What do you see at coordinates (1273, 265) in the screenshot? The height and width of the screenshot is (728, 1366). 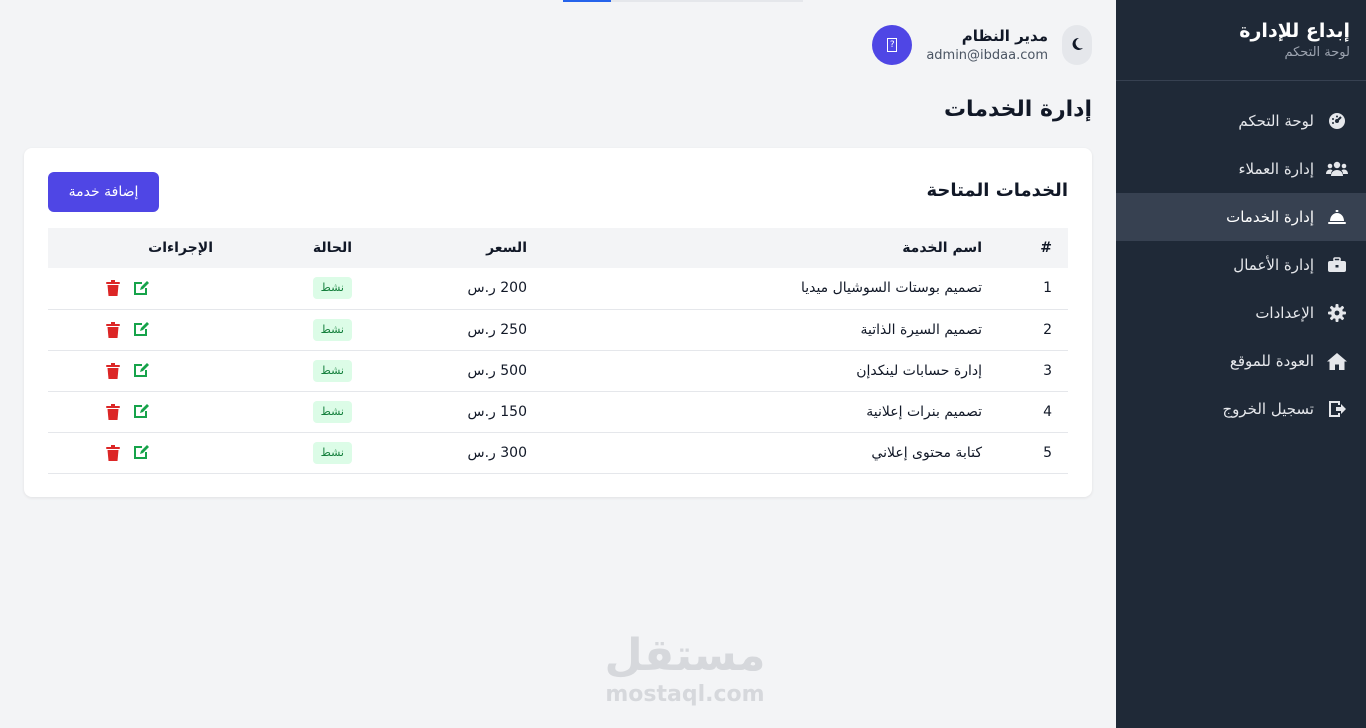 I see `sidebar-item-label: إدارة الأعمال` at bounding box center [1273, 265].